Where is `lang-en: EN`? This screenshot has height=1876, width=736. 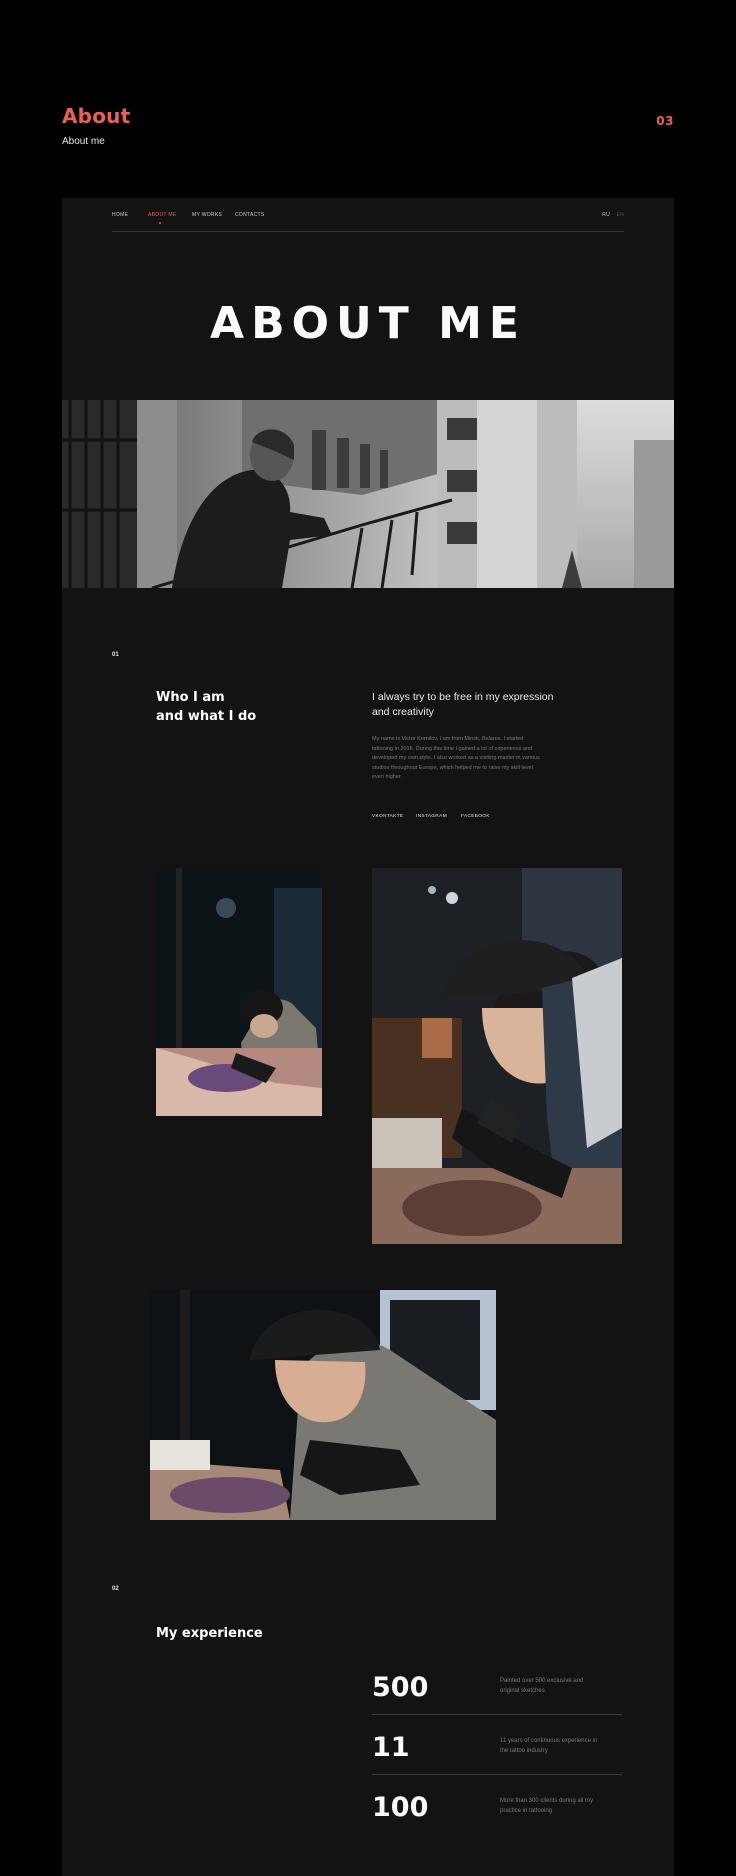
lang-en: EN is located at coordinates (620, 215).